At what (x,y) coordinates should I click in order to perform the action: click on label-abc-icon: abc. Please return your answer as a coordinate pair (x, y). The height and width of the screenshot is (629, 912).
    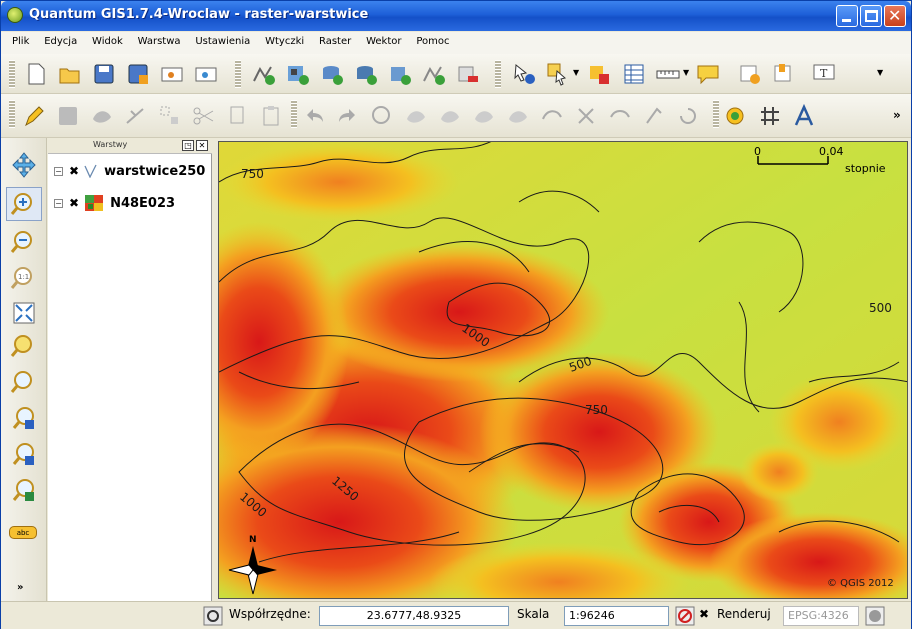
    Looking at the image, I should click on (23, 532).